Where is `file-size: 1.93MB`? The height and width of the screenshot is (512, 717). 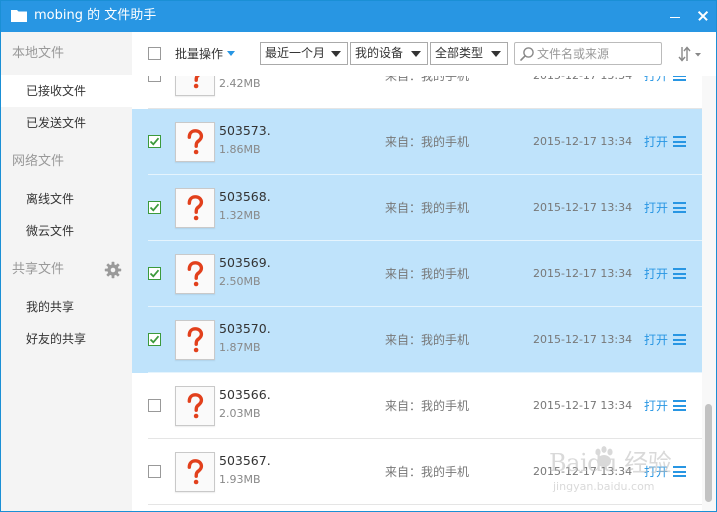
file-size: 1.93MB is located at coordinates (240, 479).